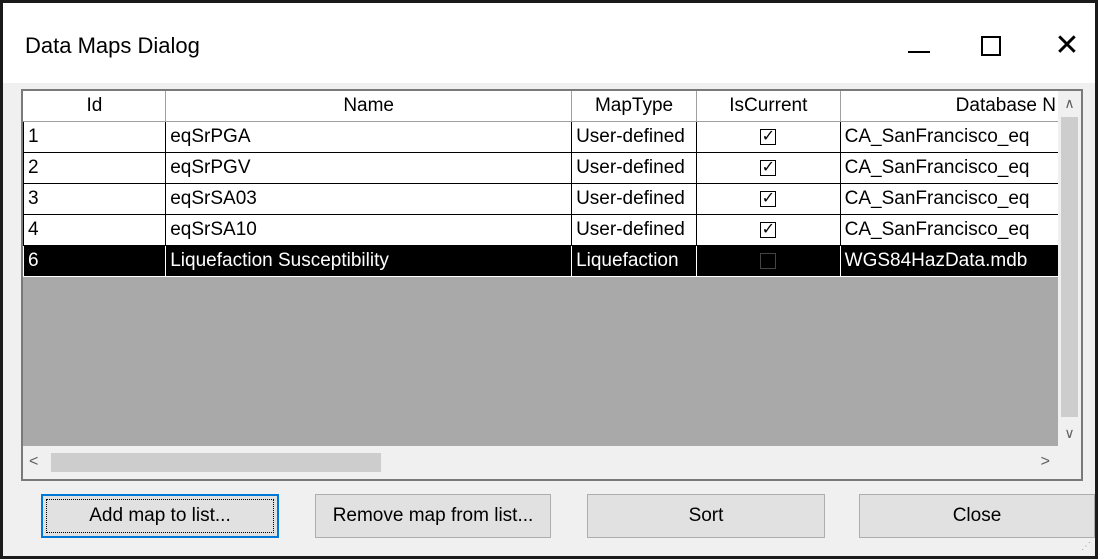  I want to click on close-icon: ✕, so click(1067, 45).